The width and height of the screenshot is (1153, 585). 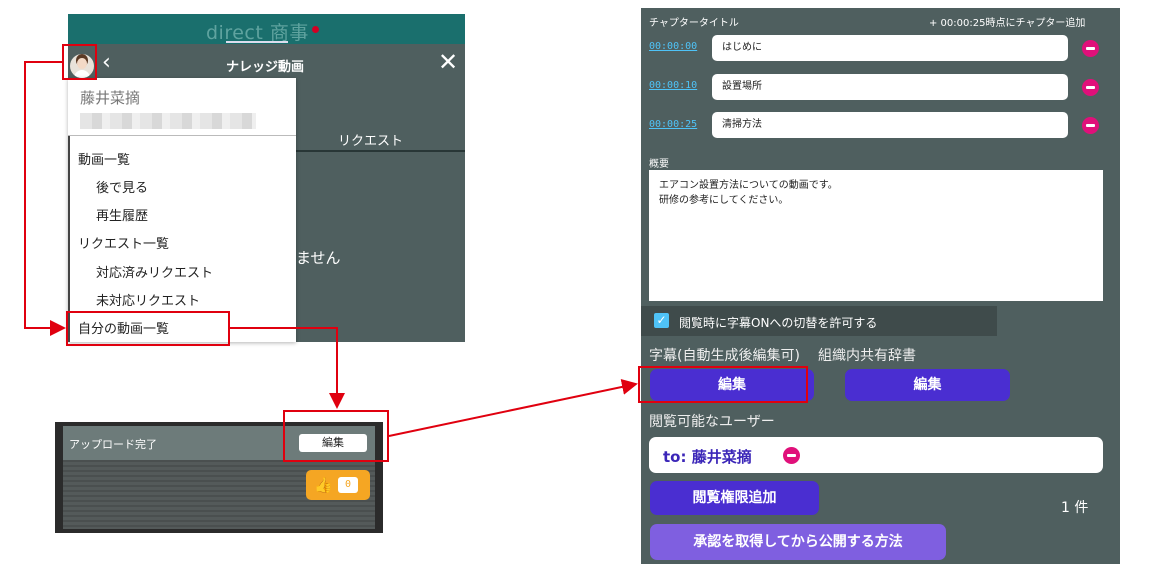 I want to click on arrow-avatar-to-menu, so click(x=45, y=198).